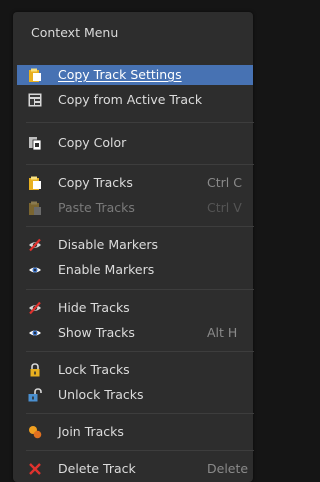 Image resolution: width=320 pixels, height=482 pixels. I want to click on copy-color-icon, so click(35, 143).